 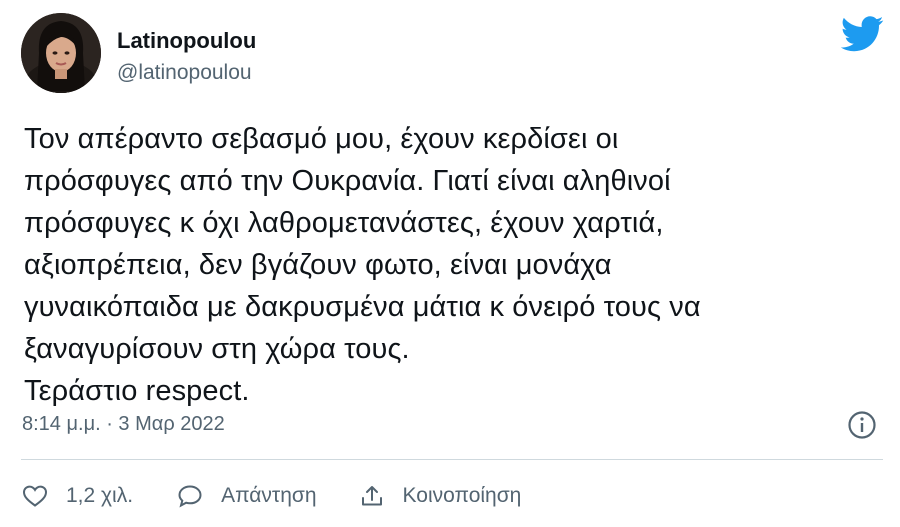 I want to click on divider, so click(x=452, y=459).